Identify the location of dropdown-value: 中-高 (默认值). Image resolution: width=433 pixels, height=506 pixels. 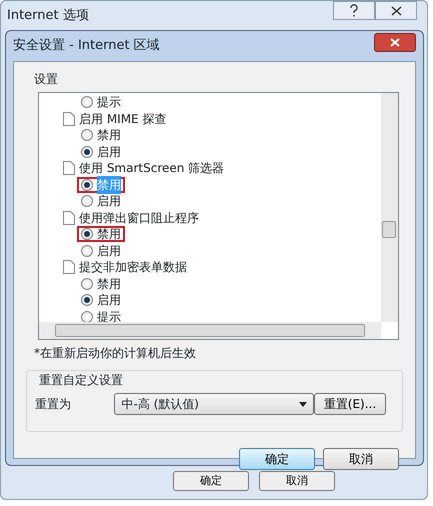
(160, 404).